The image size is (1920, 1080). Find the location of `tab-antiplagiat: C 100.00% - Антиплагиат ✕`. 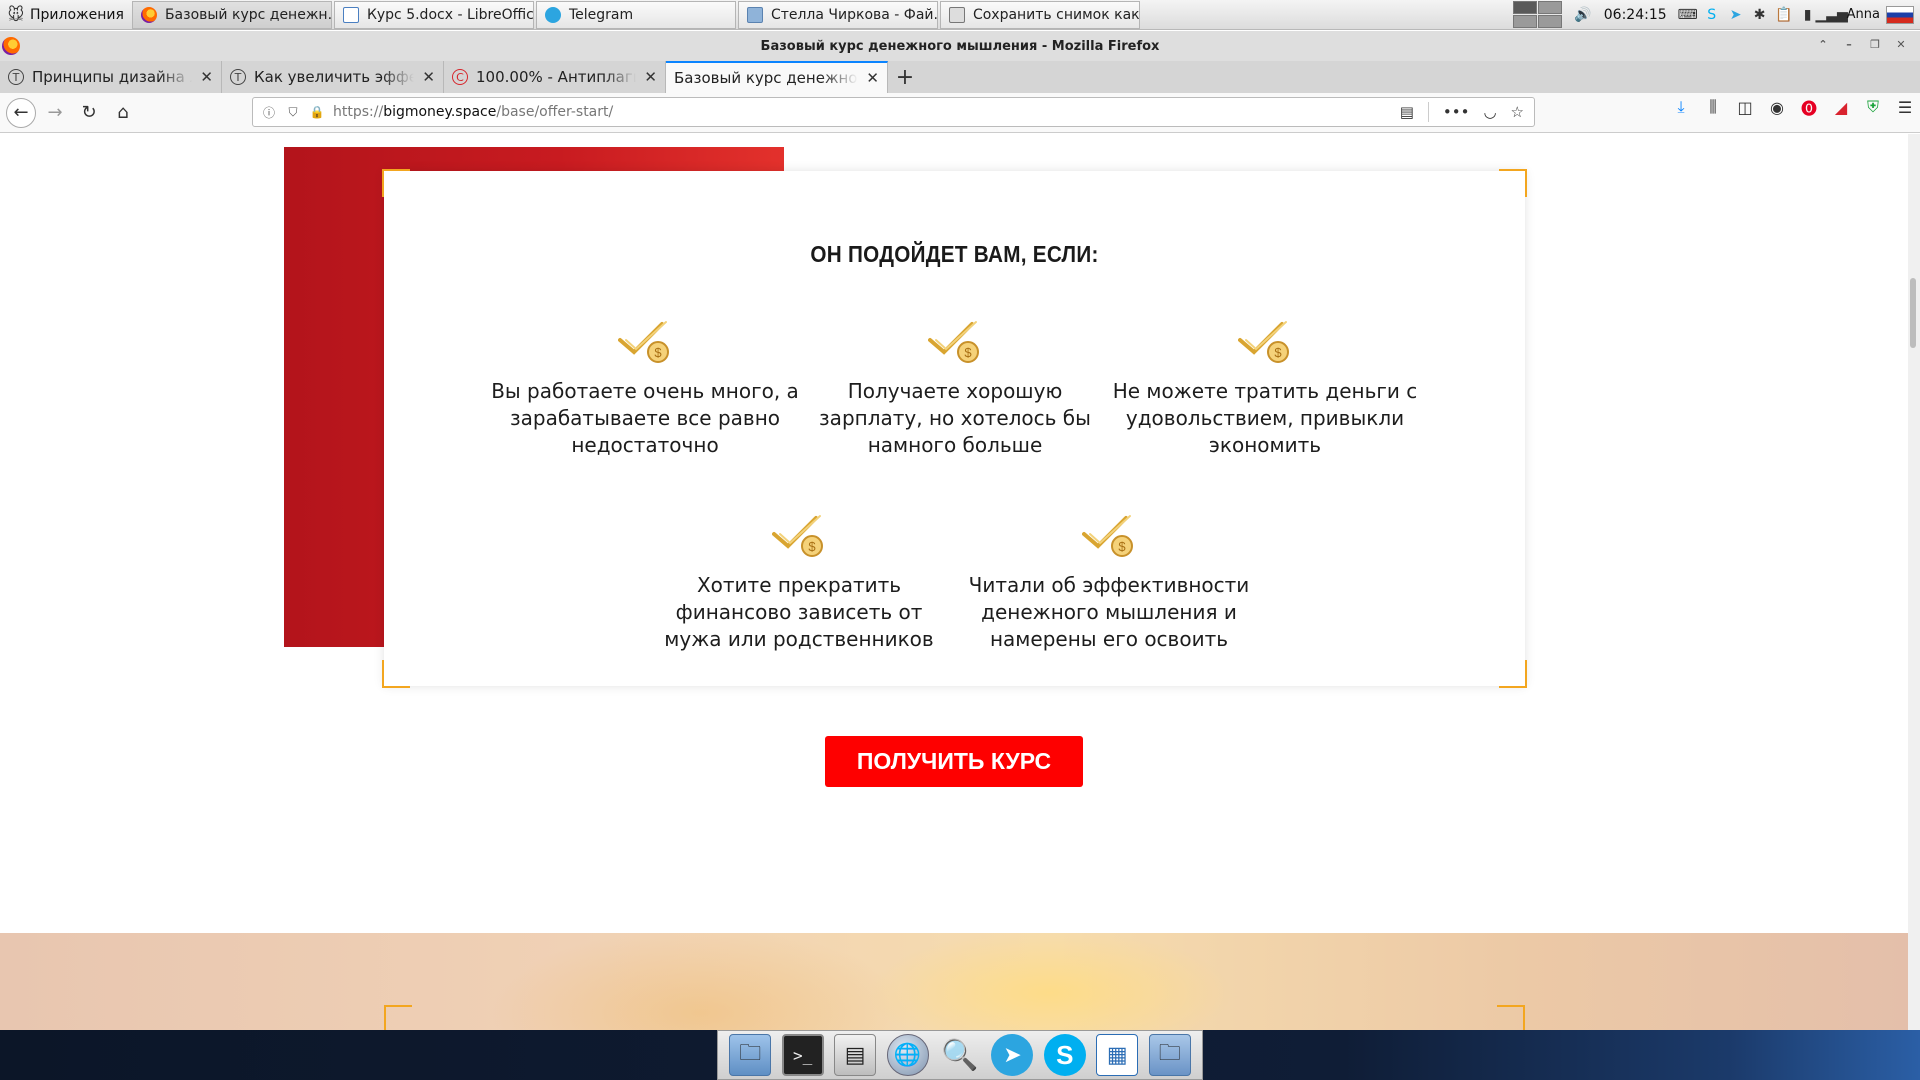

tab-antiplagiat: C 100.00% - Антиплагиат ✕ is located at coordinates (555, 77).